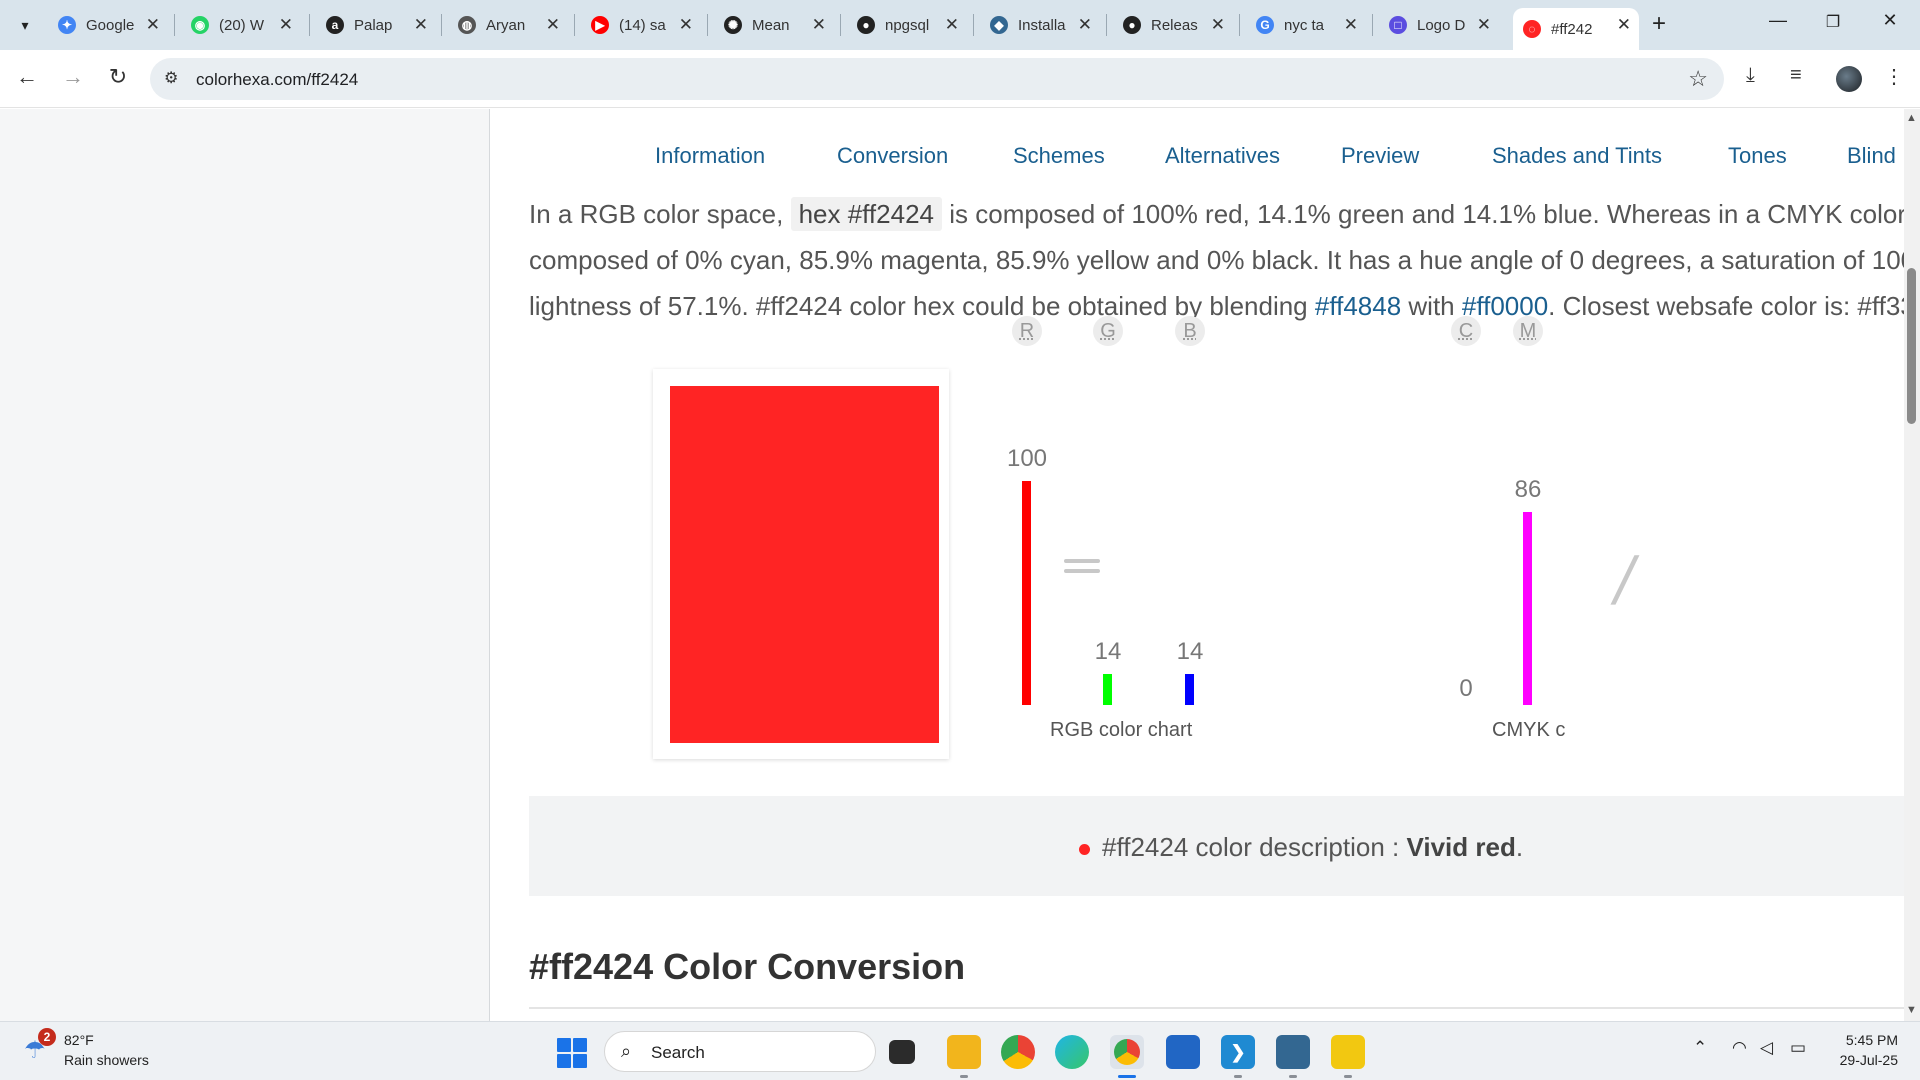 The image size is (1920, 1080). What do you see at coordinates (1216, 1008) in the screenshot?
I see `section-divider` at bounding box center [1216, 1008].